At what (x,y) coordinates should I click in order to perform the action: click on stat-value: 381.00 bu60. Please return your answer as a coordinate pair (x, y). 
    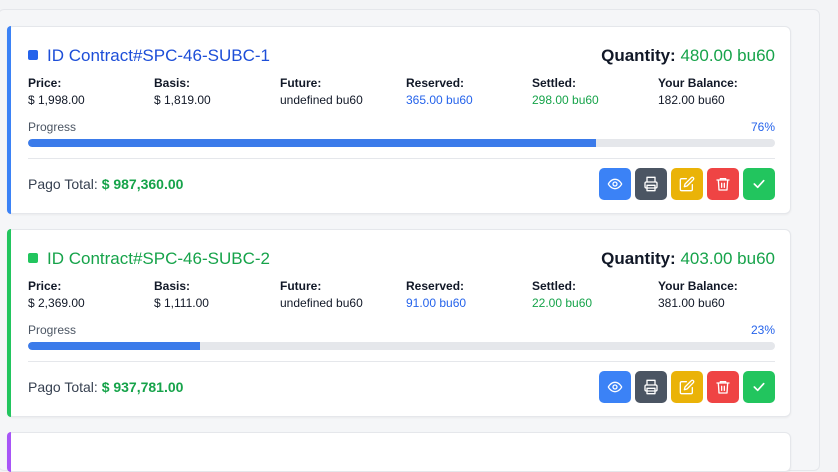
    Looking at the image, I should click on (691, 303).